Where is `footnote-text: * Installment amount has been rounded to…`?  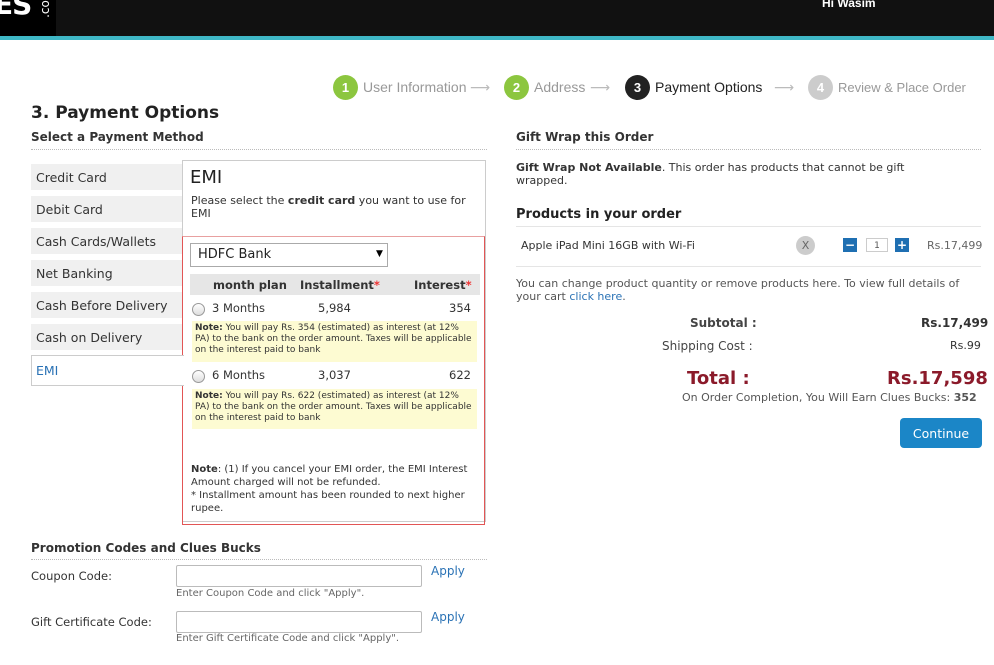
footnote-text: * Installment amount has been rounded to… is located at coordinates (328, 502).